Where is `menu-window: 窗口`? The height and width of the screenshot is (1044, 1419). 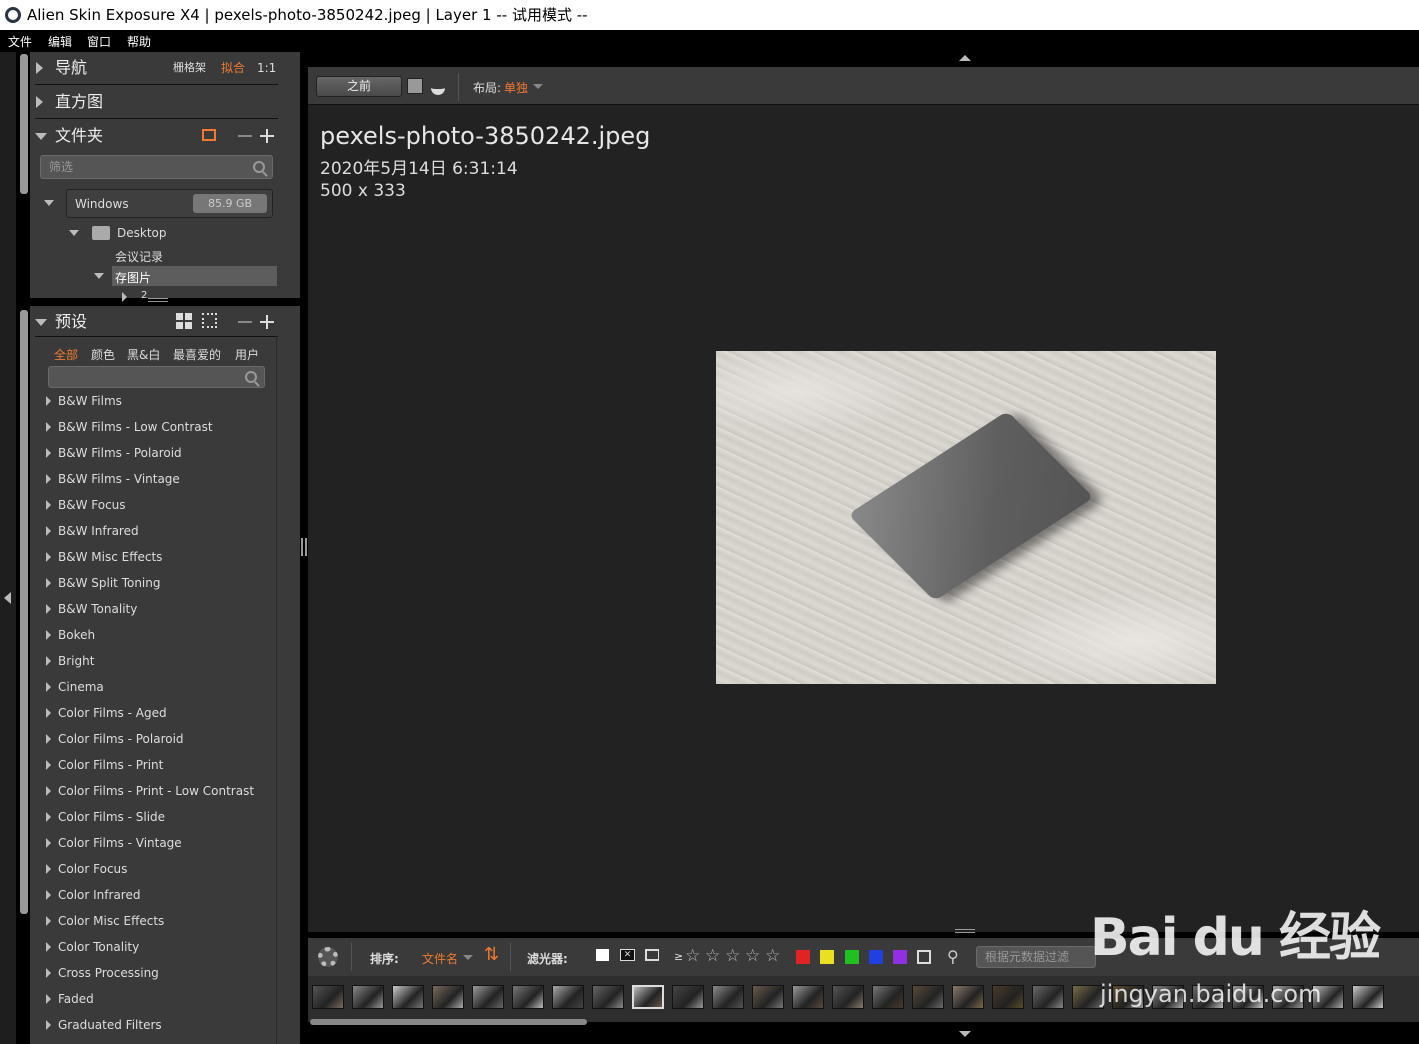 menu-window: 窗口 is located at coordinates (99, 41).